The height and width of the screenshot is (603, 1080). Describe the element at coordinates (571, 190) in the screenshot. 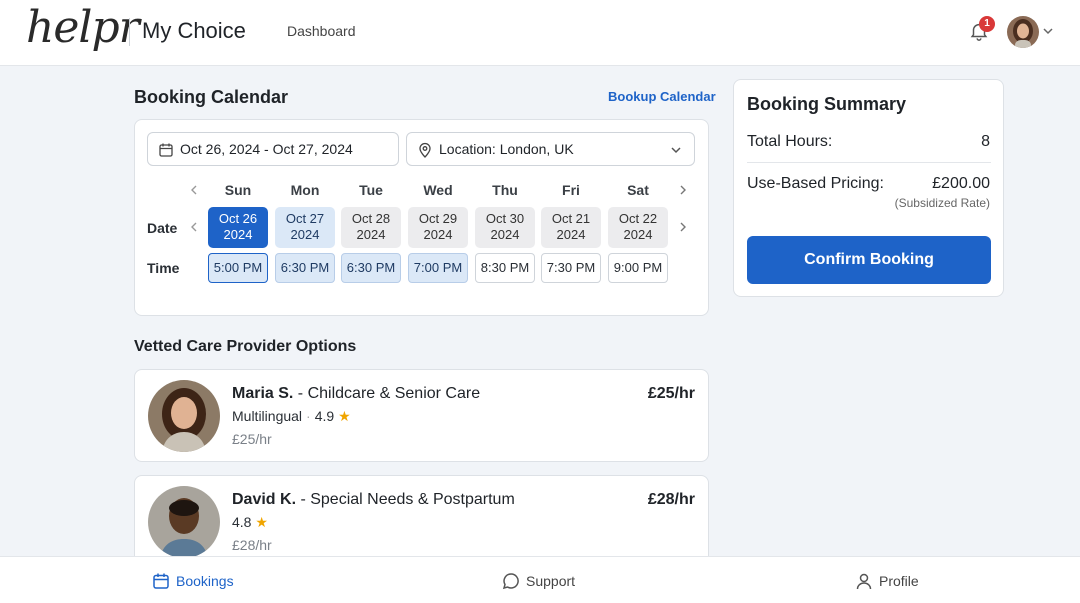

I see `day-header-fri: Fri` at that location.